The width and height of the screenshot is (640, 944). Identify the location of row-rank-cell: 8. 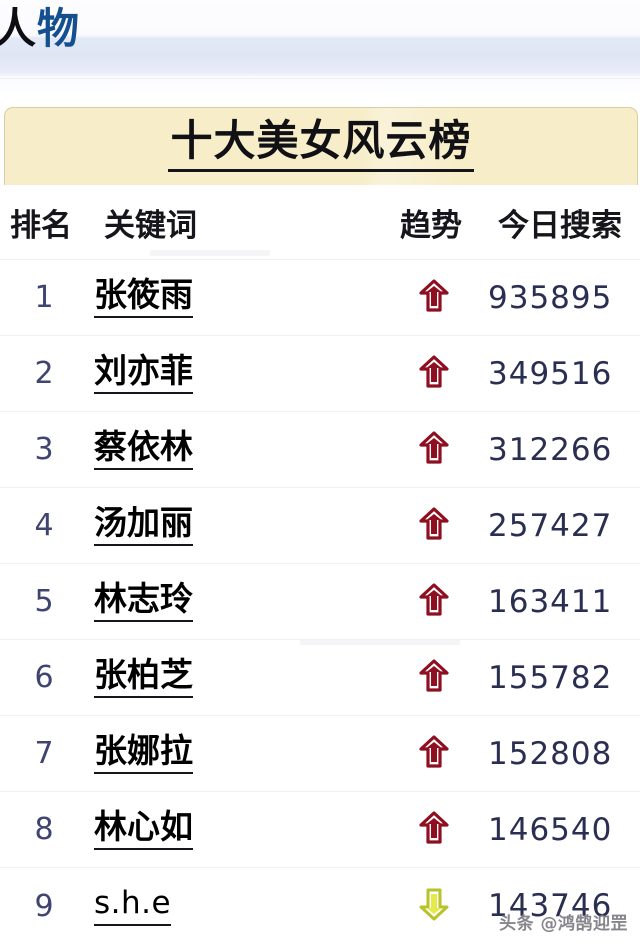
(44, 829).